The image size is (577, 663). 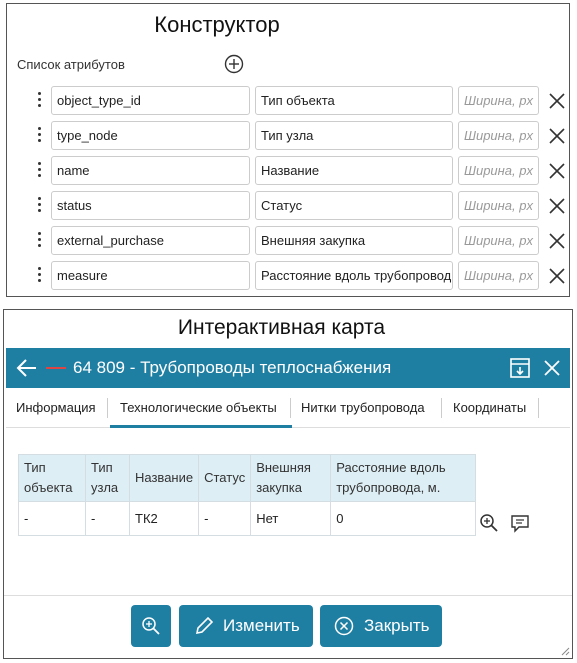 I want to click on table-cell: Нет, so click(x=291, y=519).